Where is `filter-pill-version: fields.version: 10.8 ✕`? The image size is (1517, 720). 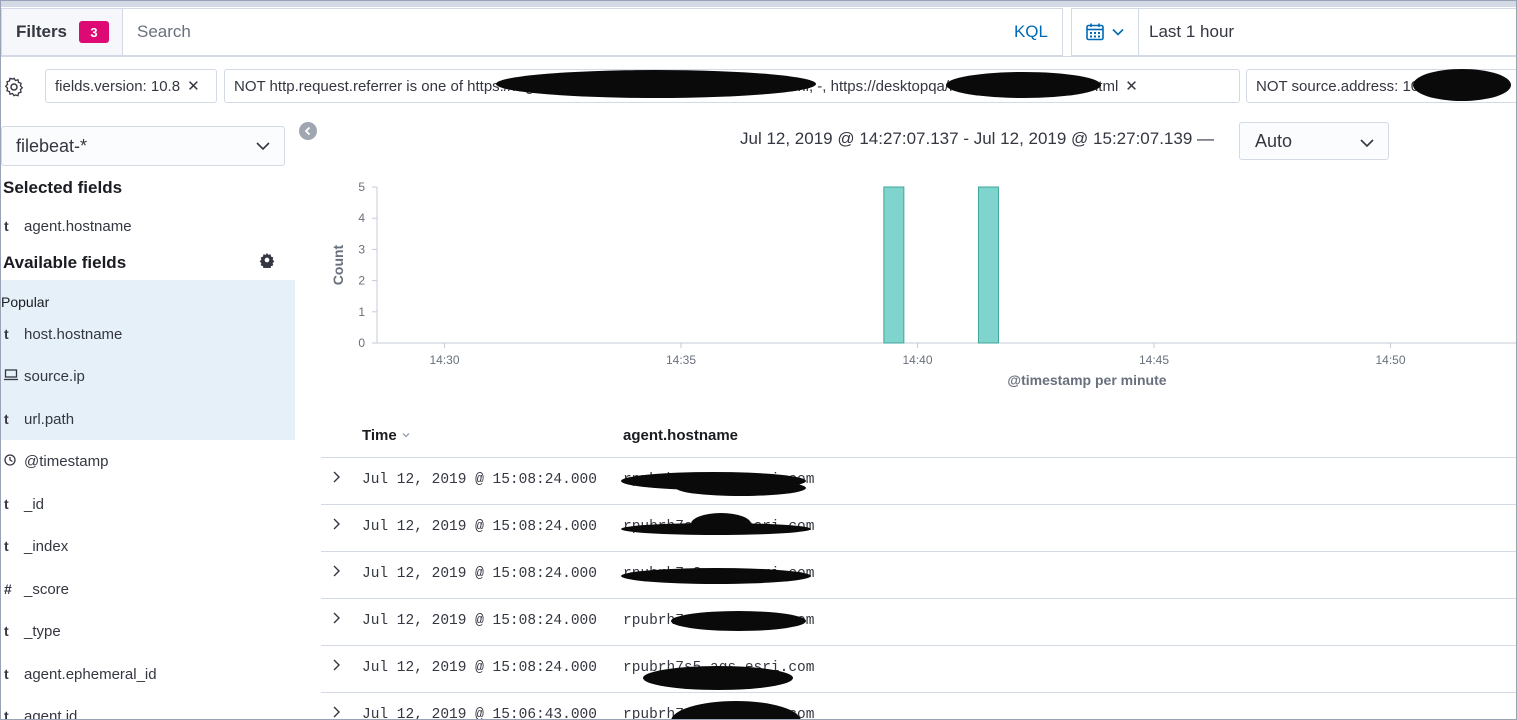 filter-pill-version: fields.version: 10.8 ✕ is located at coordinates (131, 86).